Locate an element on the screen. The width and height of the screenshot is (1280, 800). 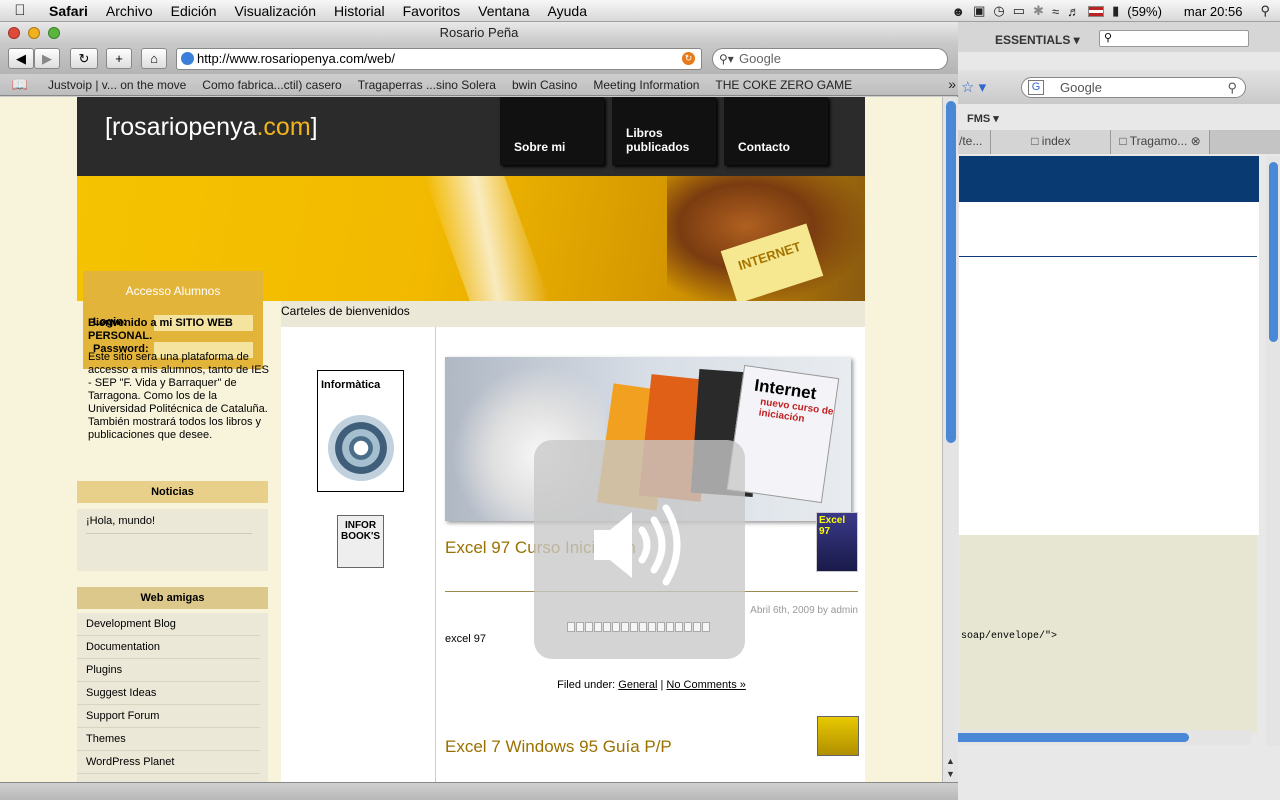
volume-level-bar is located at coordinates (638, 627).